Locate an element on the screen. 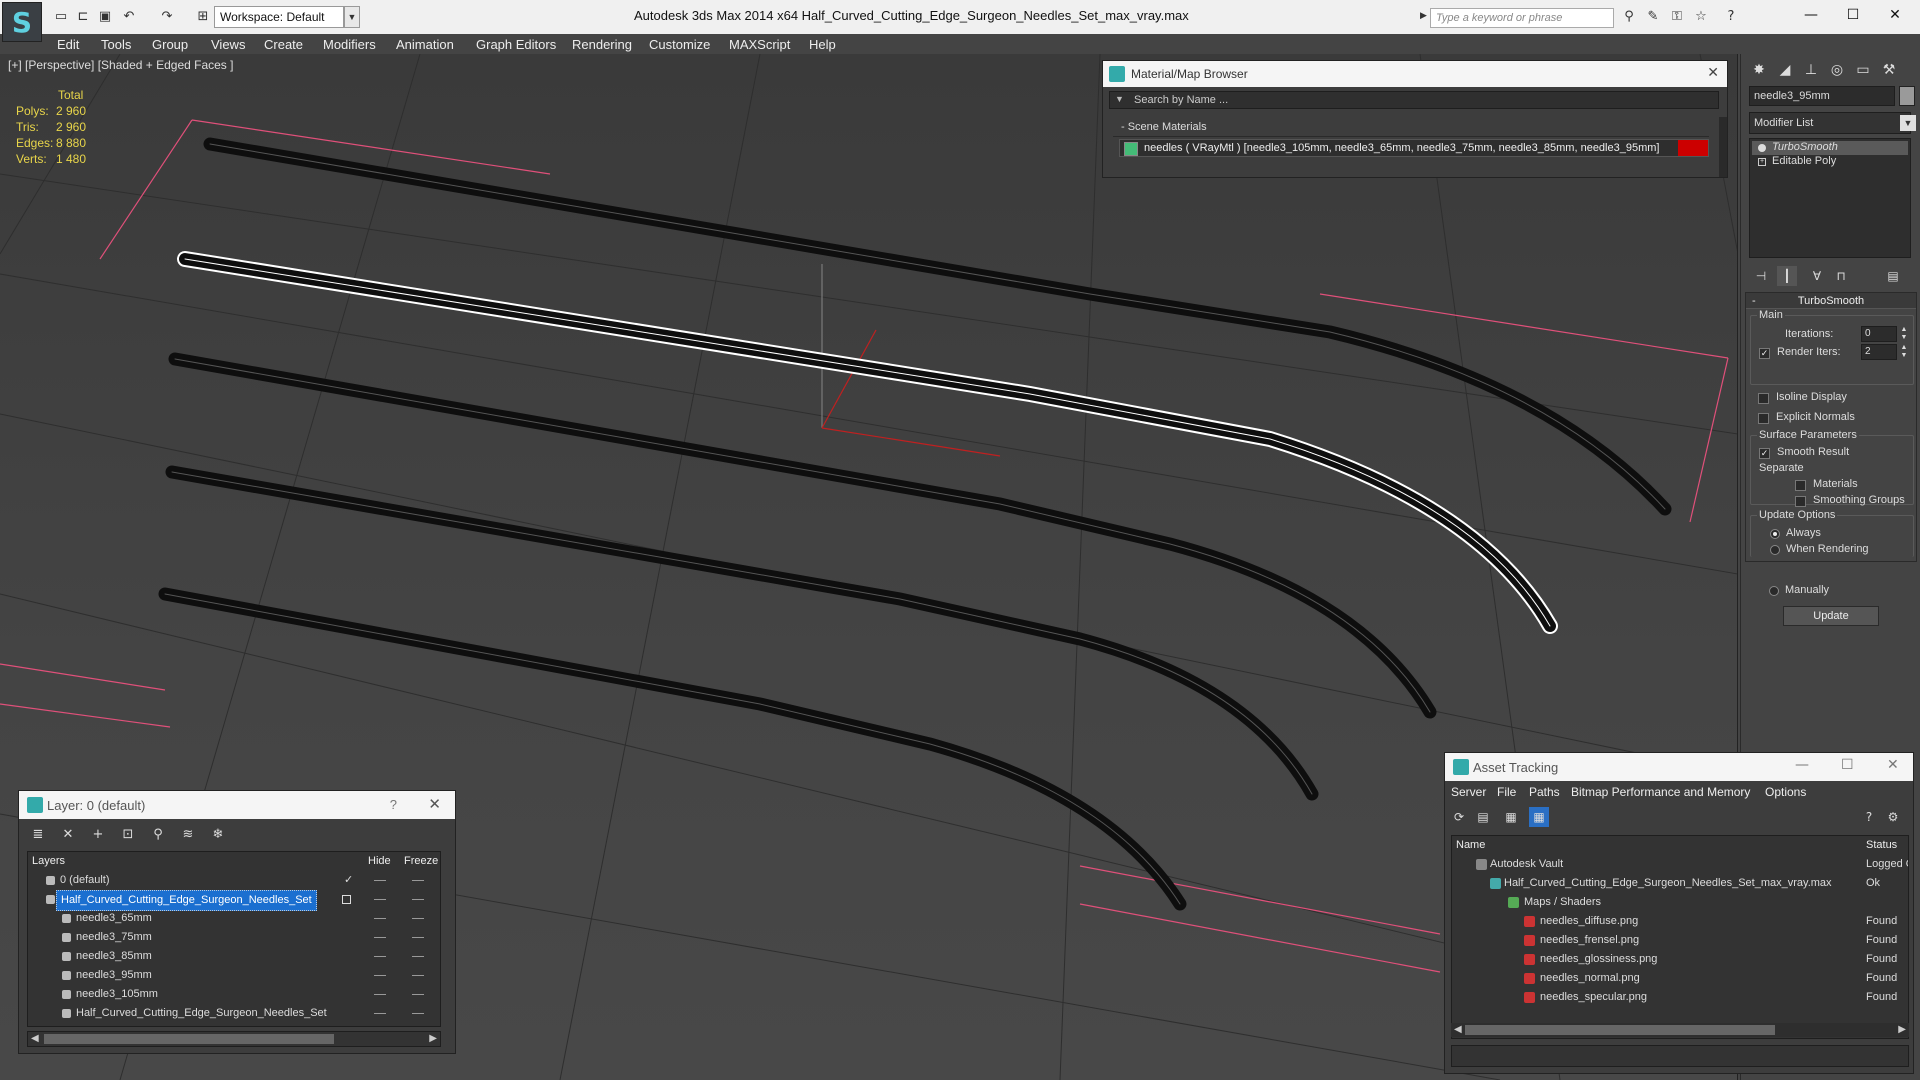 The height and width of the screenshot is (1080, 1920). menu-views: Views is located at coordinates (228, 44).